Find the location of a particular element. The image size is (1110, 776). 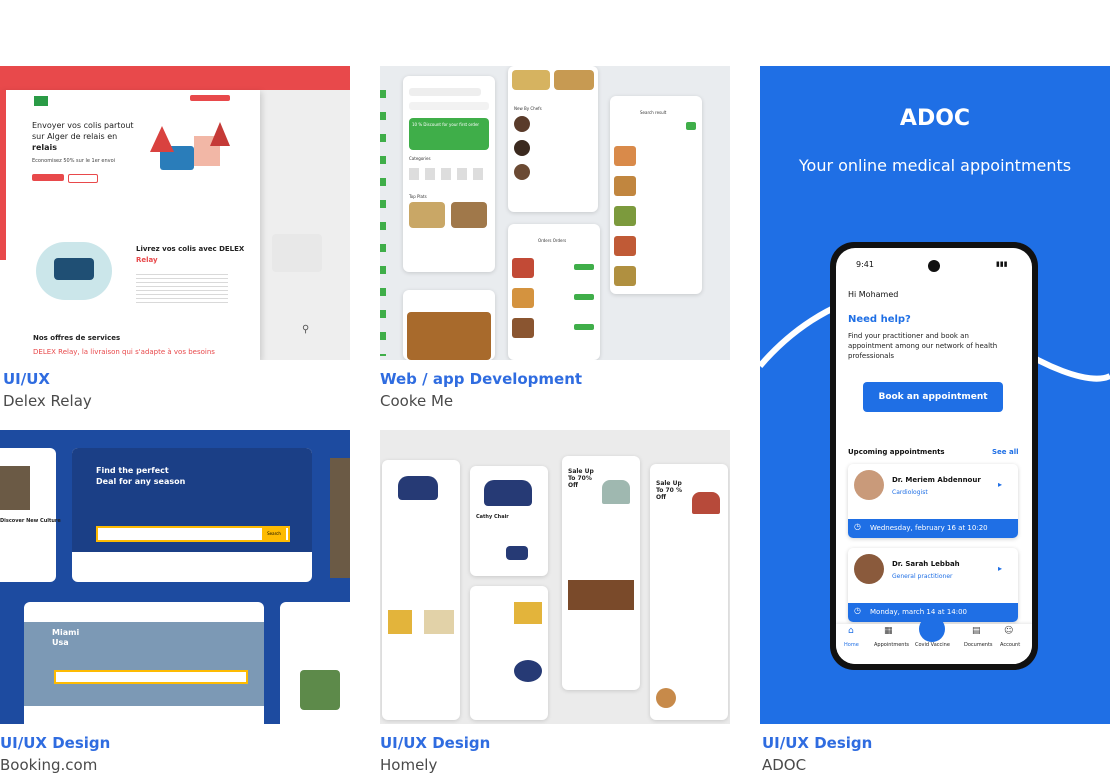

search-input is located at coordinates (449, 106).